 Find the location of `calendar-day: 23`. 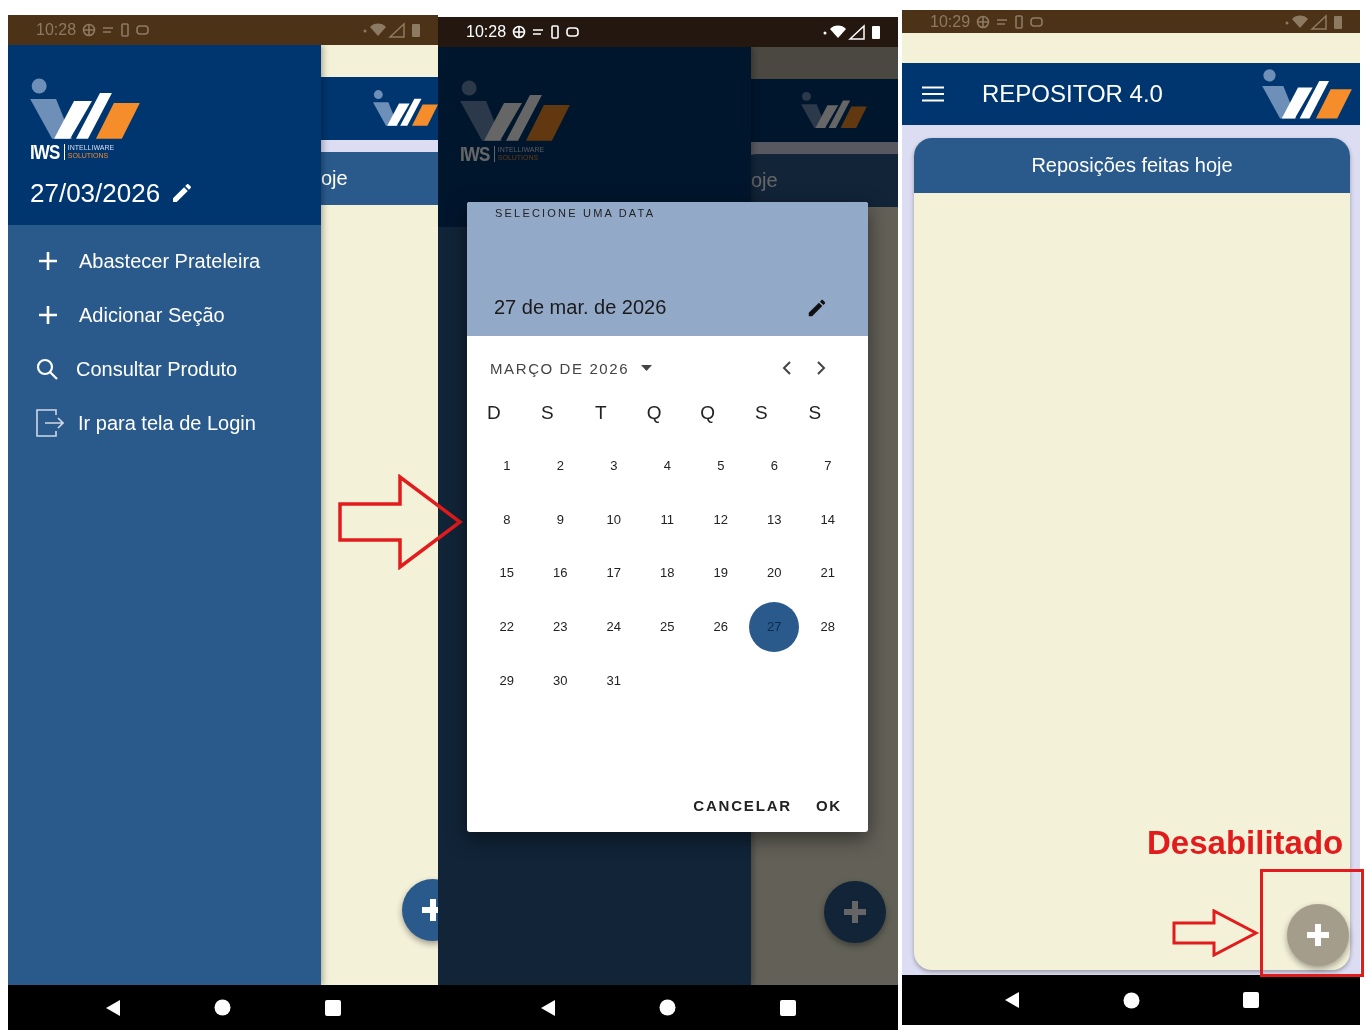

calendar-day: 23 is located at coordinates (560, 626).